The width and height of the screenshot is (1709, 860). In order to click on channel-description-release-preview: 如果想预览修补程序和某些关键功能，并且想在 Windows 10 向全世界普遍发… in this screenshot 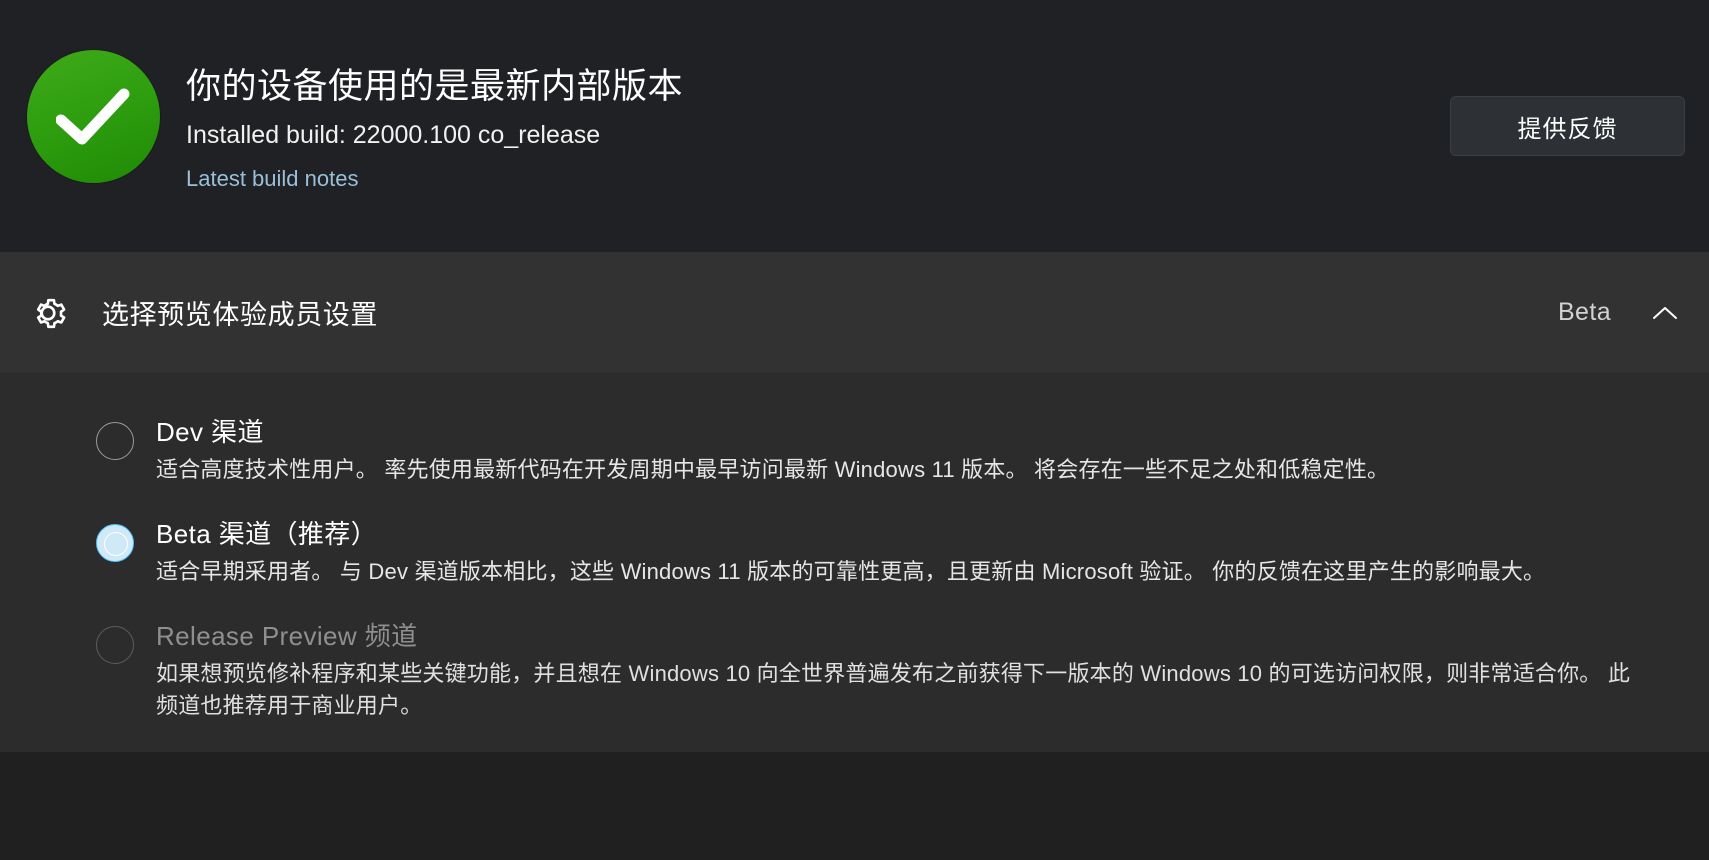, I will do `click(893, 689)`.